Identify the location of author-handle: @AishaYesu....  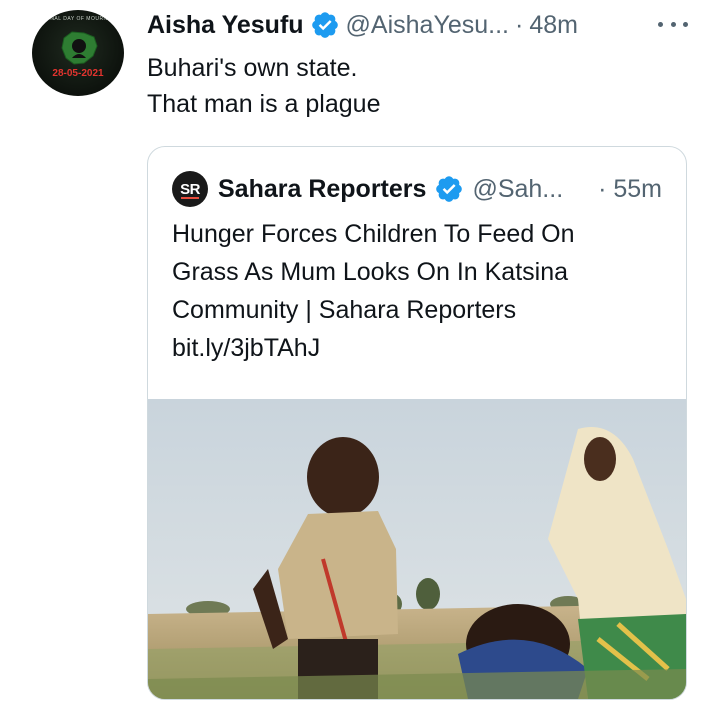
(427, 25).